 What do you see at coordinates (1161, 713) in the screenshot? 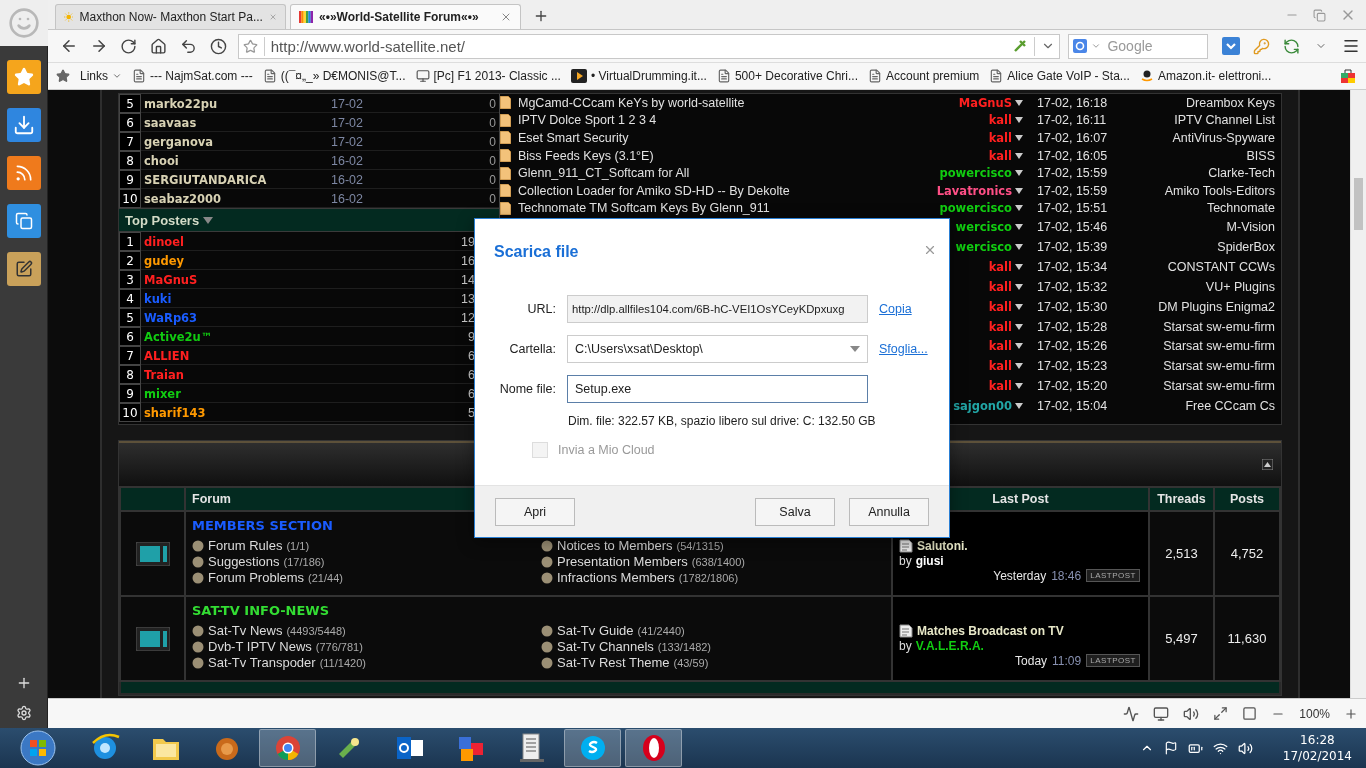
I see `monitor-icon` at bounding box center [1161, 713].